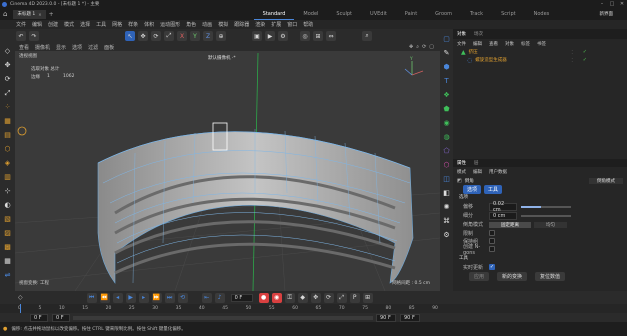 Image resolution: width=627 pixels, height=336 pixels. I want to click on range-icon: ⇤, so click(206, 297).